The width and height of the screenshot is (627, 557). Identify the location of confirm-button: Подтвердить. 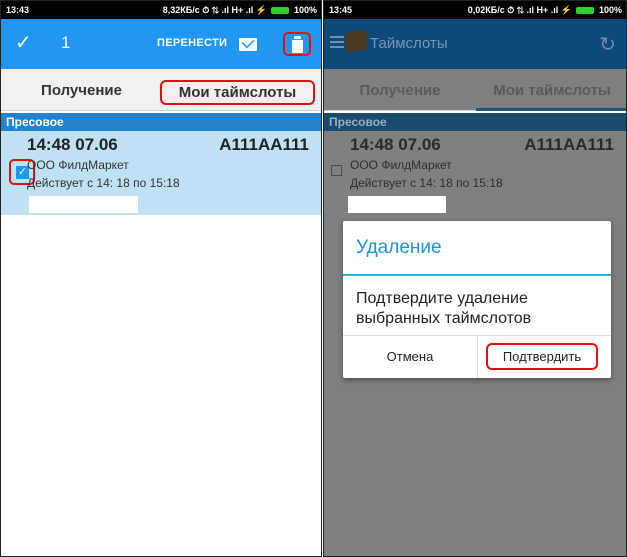
(542, 356).